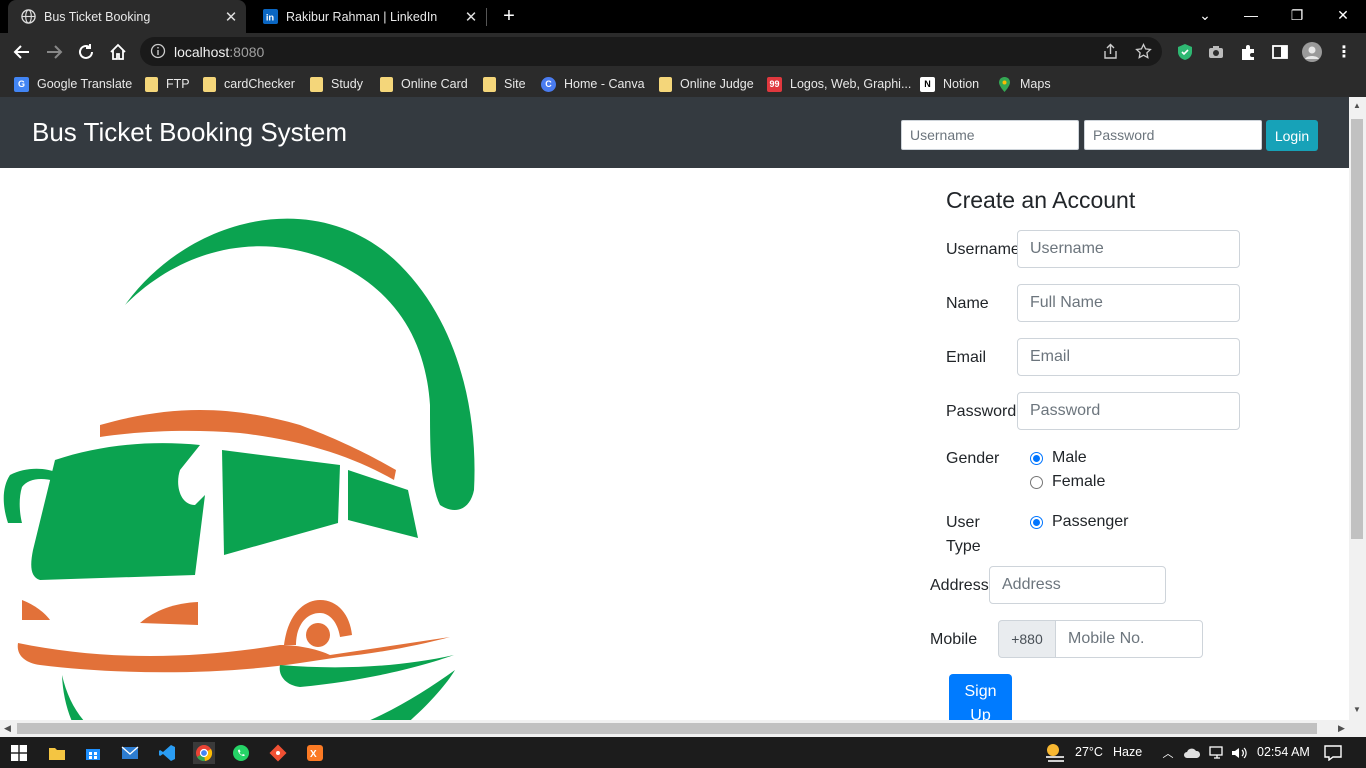  Describe the element at coordinates (1217, 753) in the screenshot. I see `network-icon` at that location.